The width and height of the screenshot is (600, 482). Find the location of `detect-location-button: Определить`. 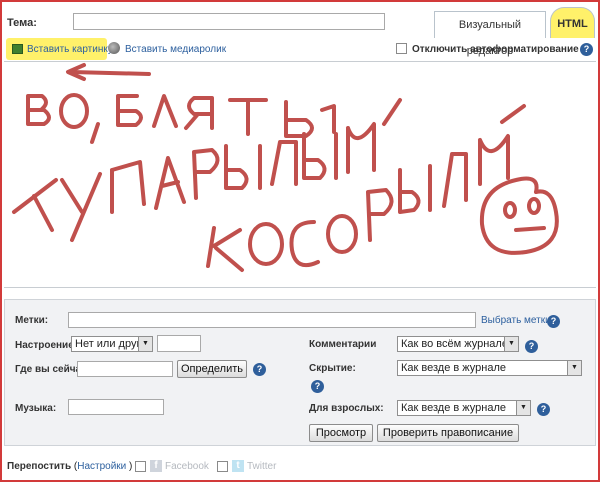

detect-location-button: Определить is located at coordinates (212, 369).